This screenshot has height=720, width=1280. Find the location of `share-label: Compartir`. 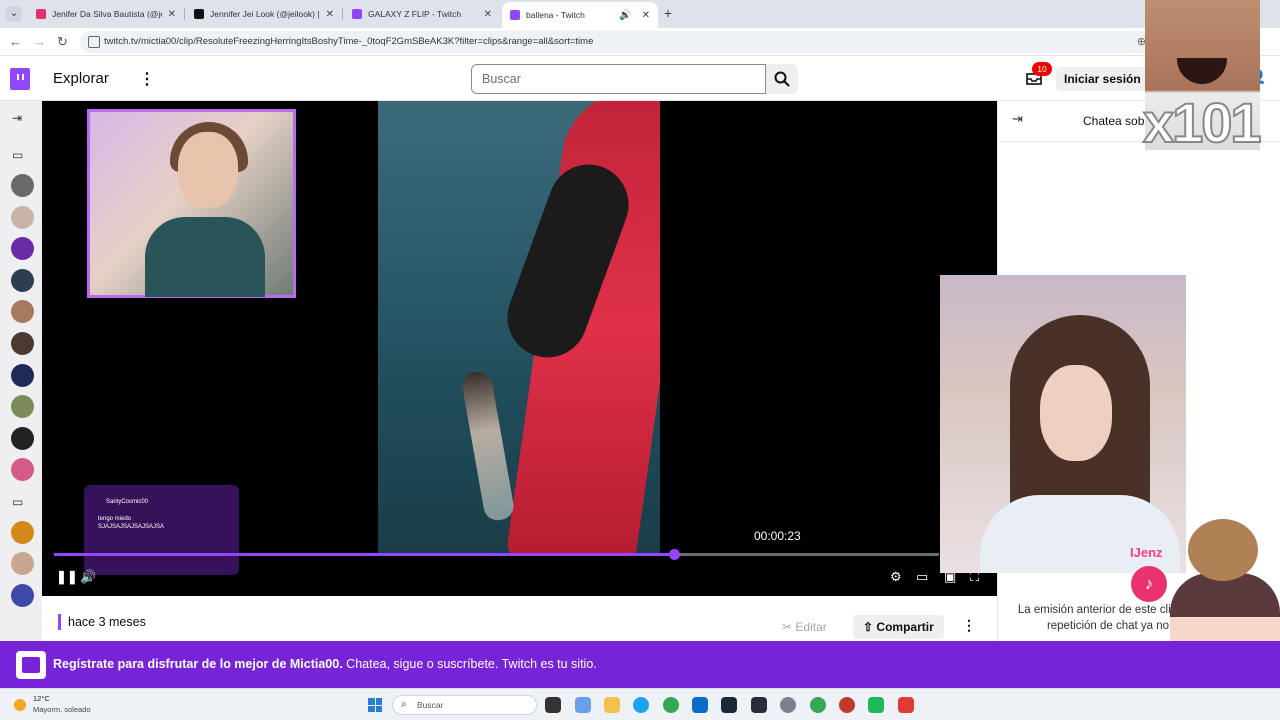

share-label: Compartir is located at coordinates (905, 627).